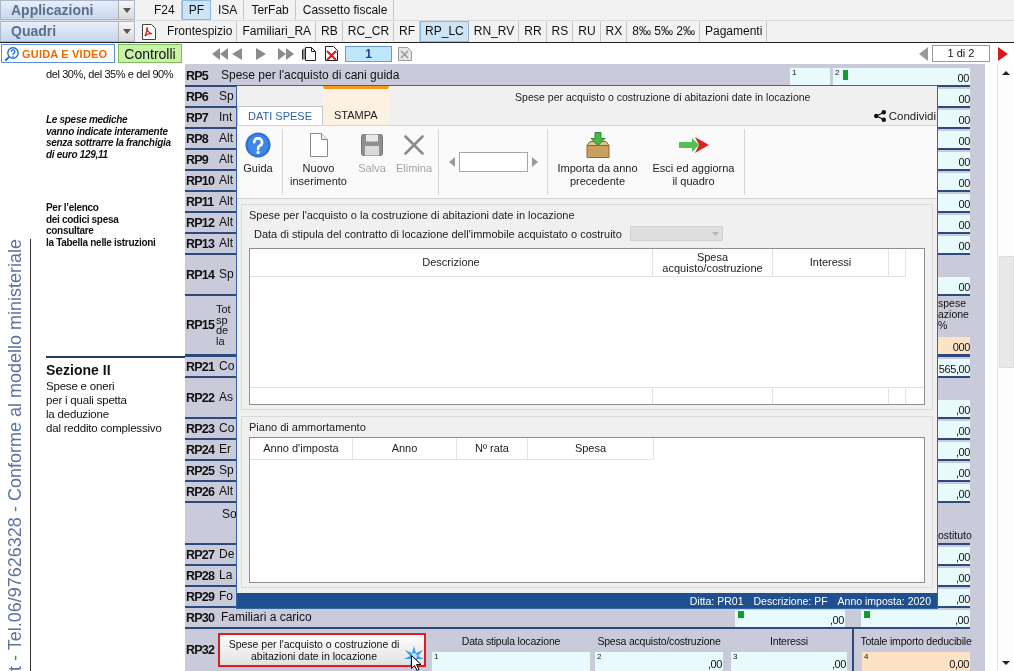 This screenshot has width=1014, height=671. Describe the element at coordinates (200, 491) in the screenshot. I see `row-code: RP26` at that location.